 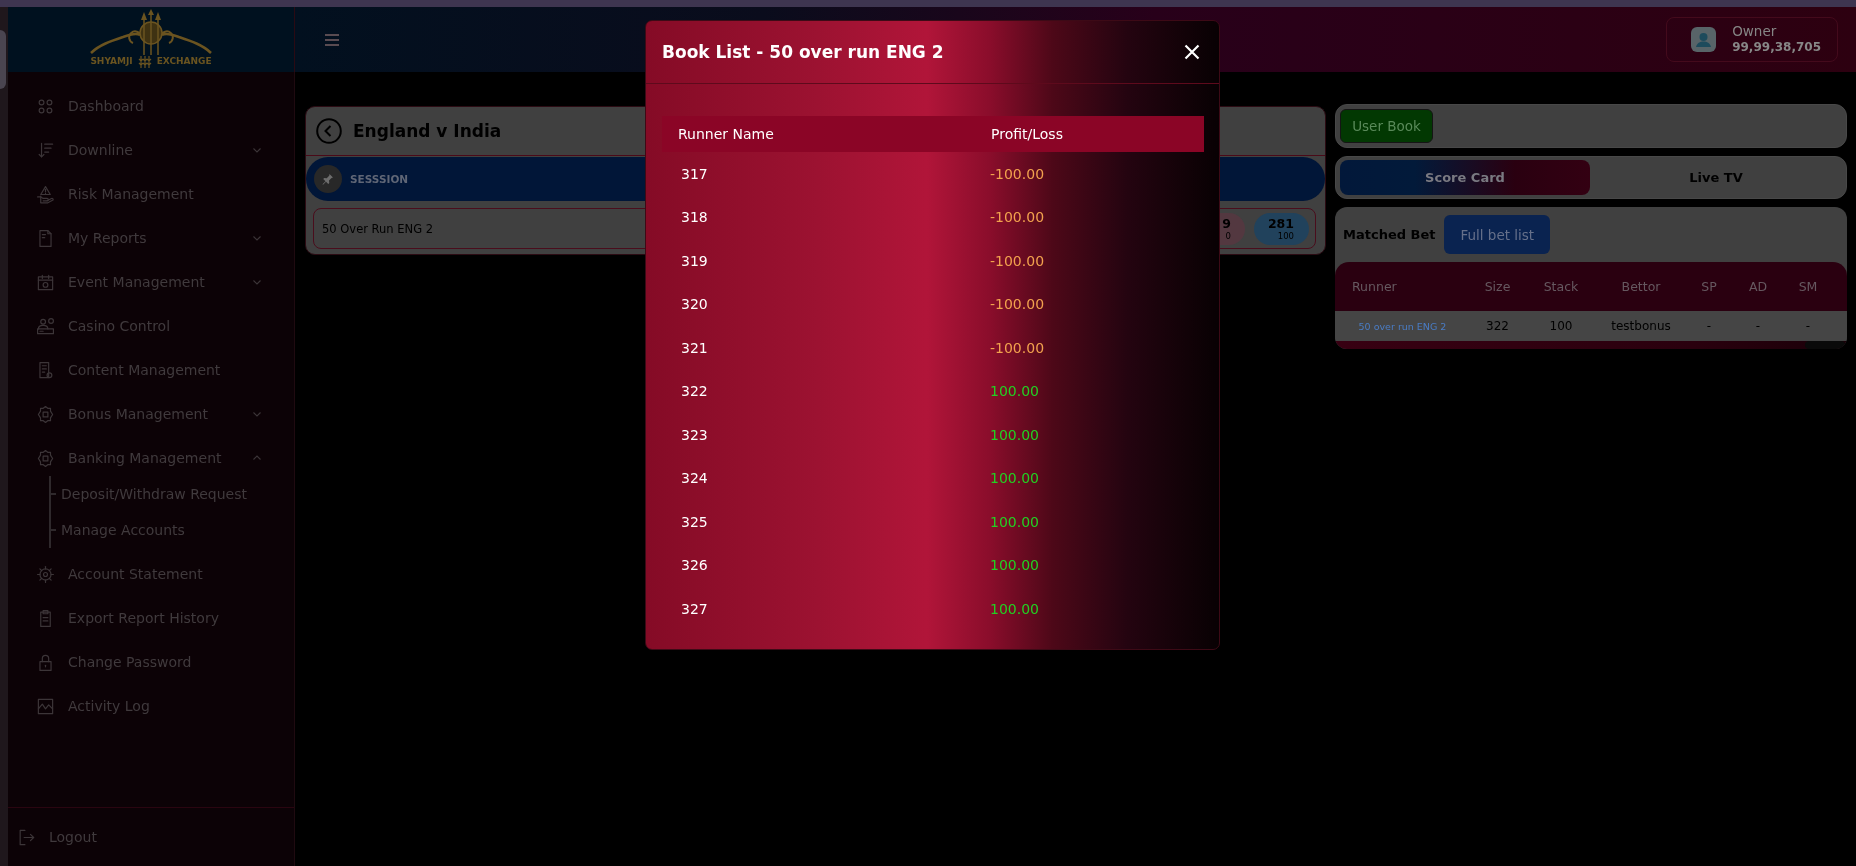 I want to click on sidebar-item: Export Report History, so click(x=151, y=618).